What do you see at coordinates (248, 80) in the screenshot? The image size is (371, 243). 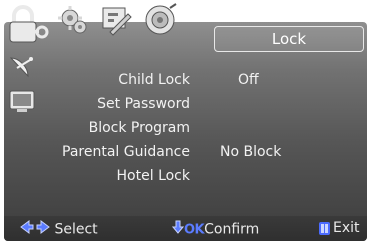 I see `menu-value: Off` at bounding box center [248, 80].